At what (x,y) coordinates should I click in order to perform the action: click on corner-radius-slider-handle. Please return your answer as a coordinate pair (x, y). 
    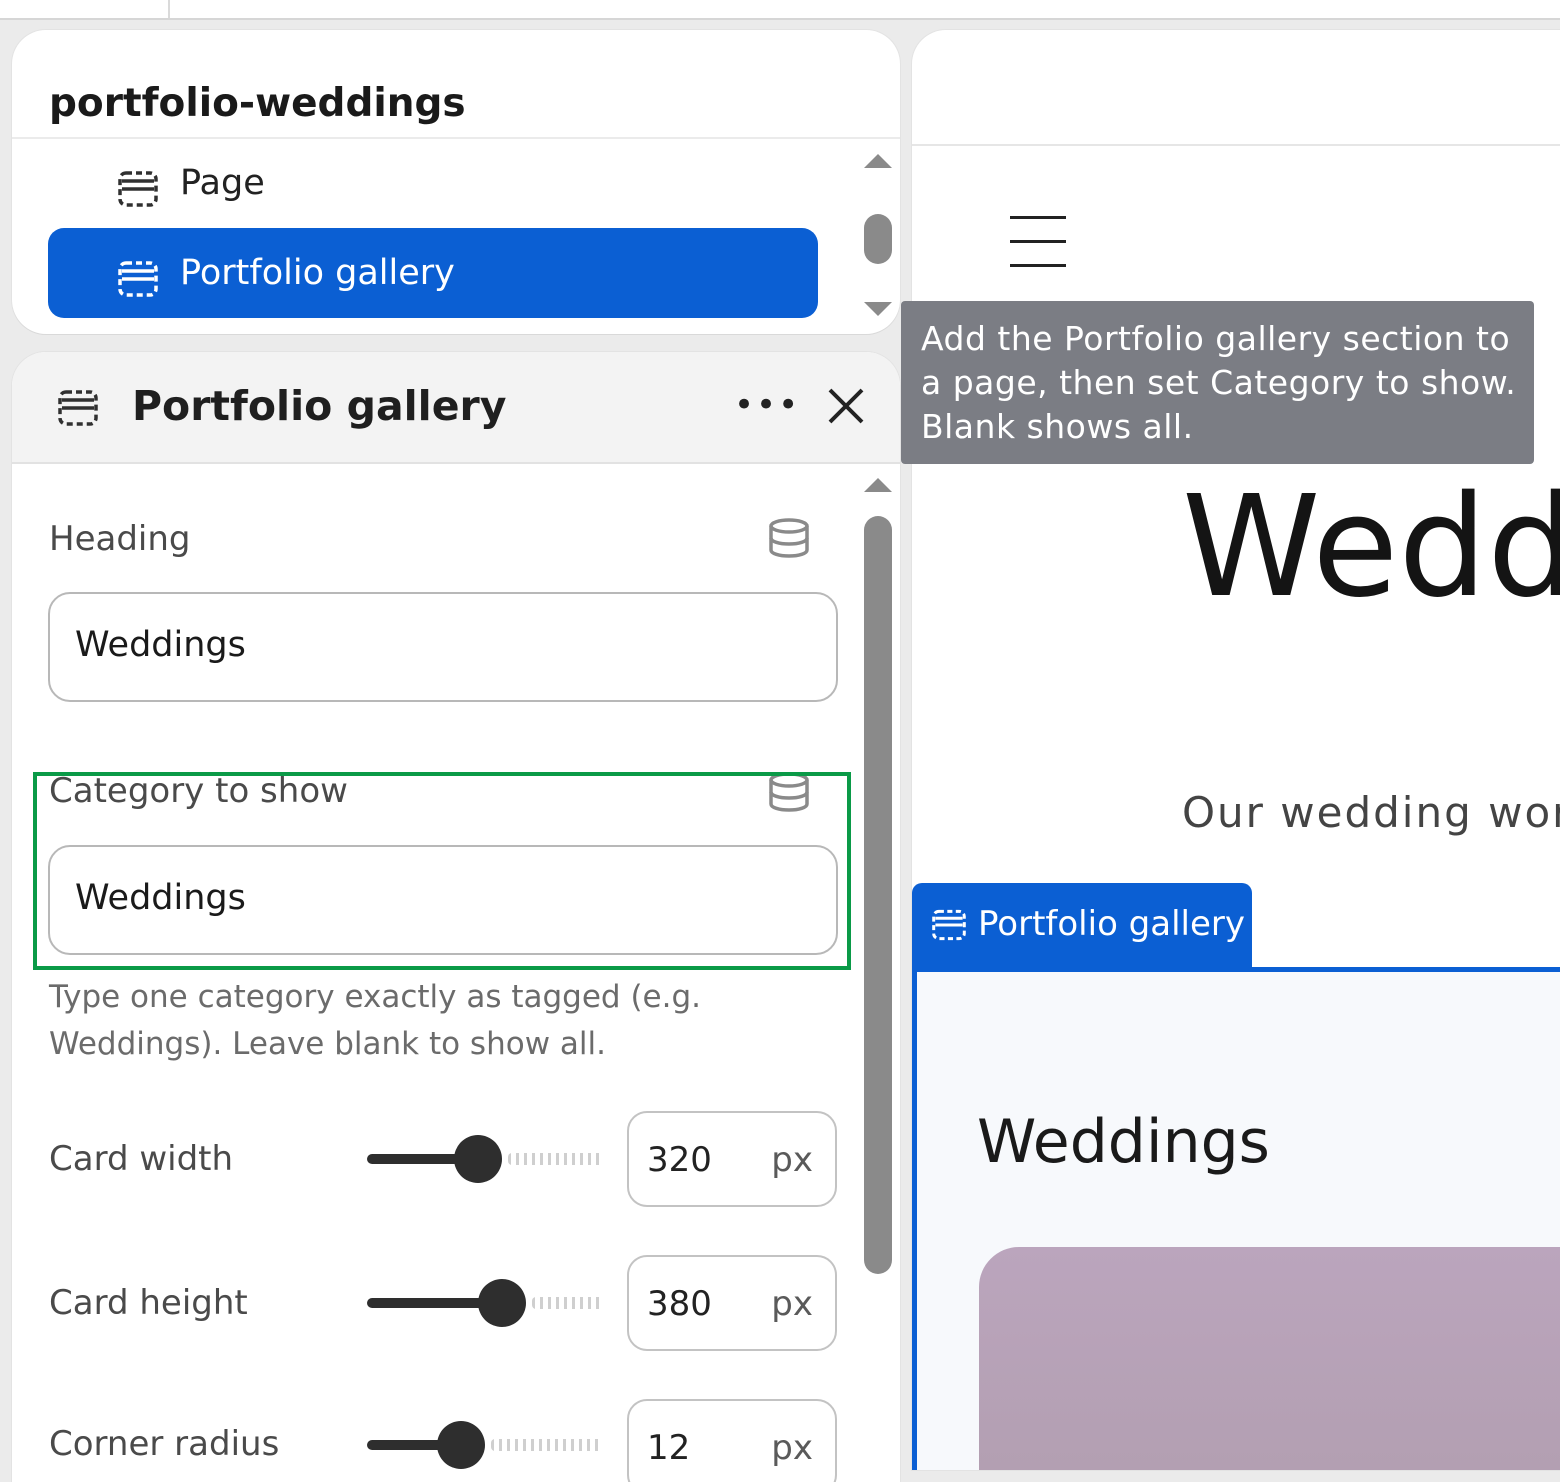
    Looking at the image, I should click on (461, 1445).